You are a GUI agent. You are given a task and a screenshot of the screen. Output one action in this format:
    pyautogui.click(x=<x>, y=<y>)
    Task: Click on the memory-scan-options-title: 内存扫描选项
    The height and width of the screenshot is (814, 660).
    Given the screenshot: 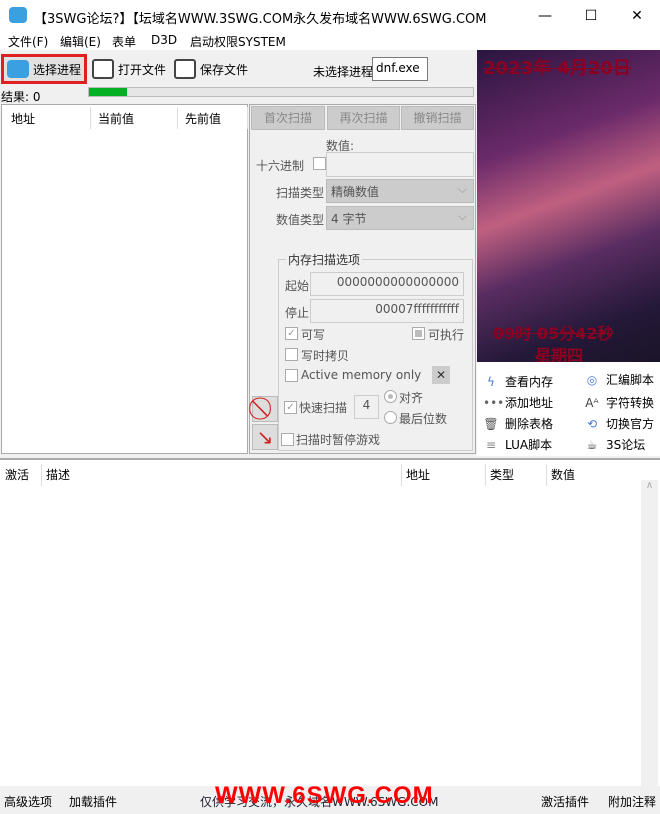 What is the action you would take?
    pyautogui.click(x=324, y=259)
    